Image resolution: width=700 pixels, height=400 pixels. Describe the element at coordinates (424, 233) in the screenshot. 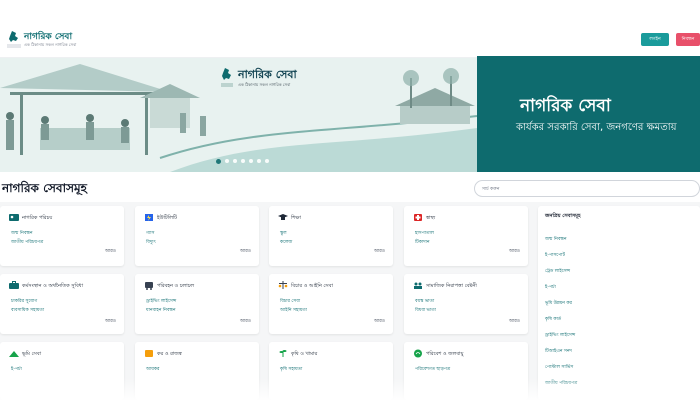

I see `service-link: হাসপাতাল` at that location.